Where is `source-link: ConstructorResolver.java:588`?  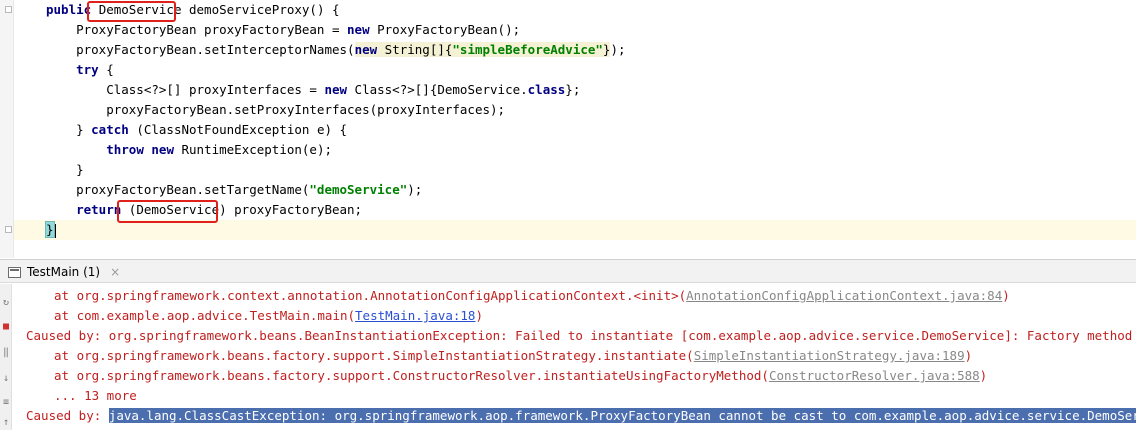
source-link: ConstructorResolver.java:588 is located at coordinates (874, 375).